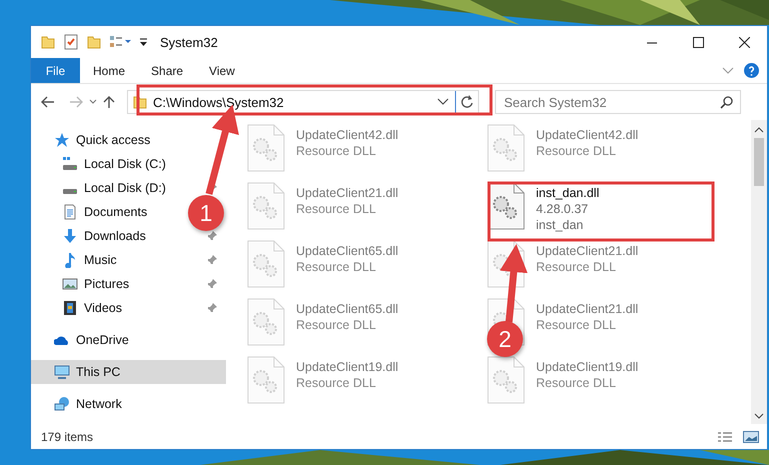 This screenshot has height=465, width=769. What do you see at coordinates (116, 212) in the screenshot?
I see `nav-label: Documents` at bounding box center [116, 212].